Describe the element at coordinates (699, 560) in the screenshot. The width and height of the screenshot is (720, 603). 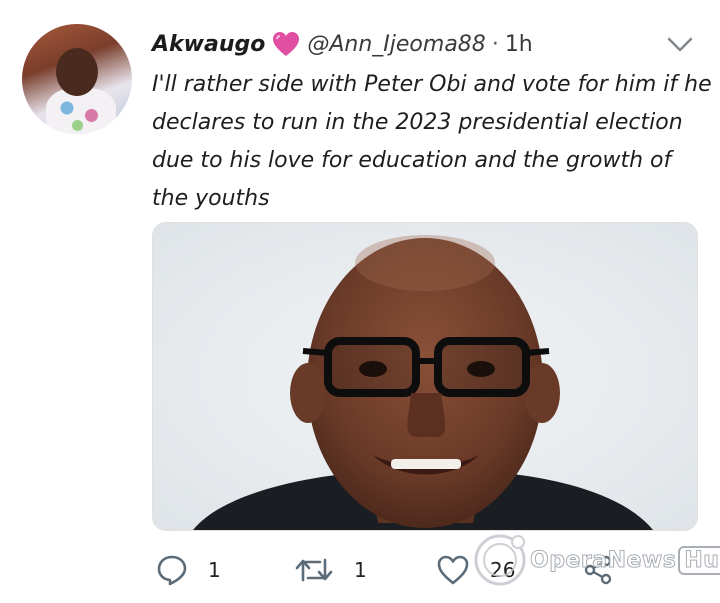
I see `watermark-hub: Hub` at that location.